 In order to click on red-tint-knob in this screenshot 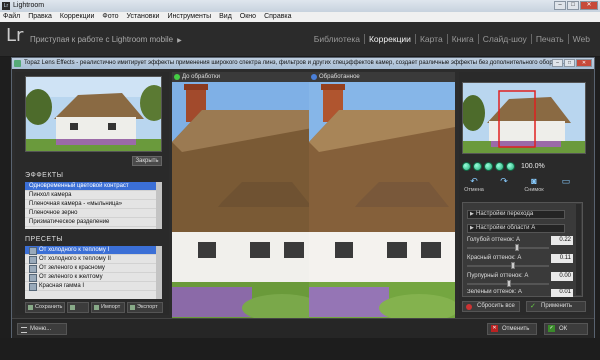, I will do `click(513, 265)`.